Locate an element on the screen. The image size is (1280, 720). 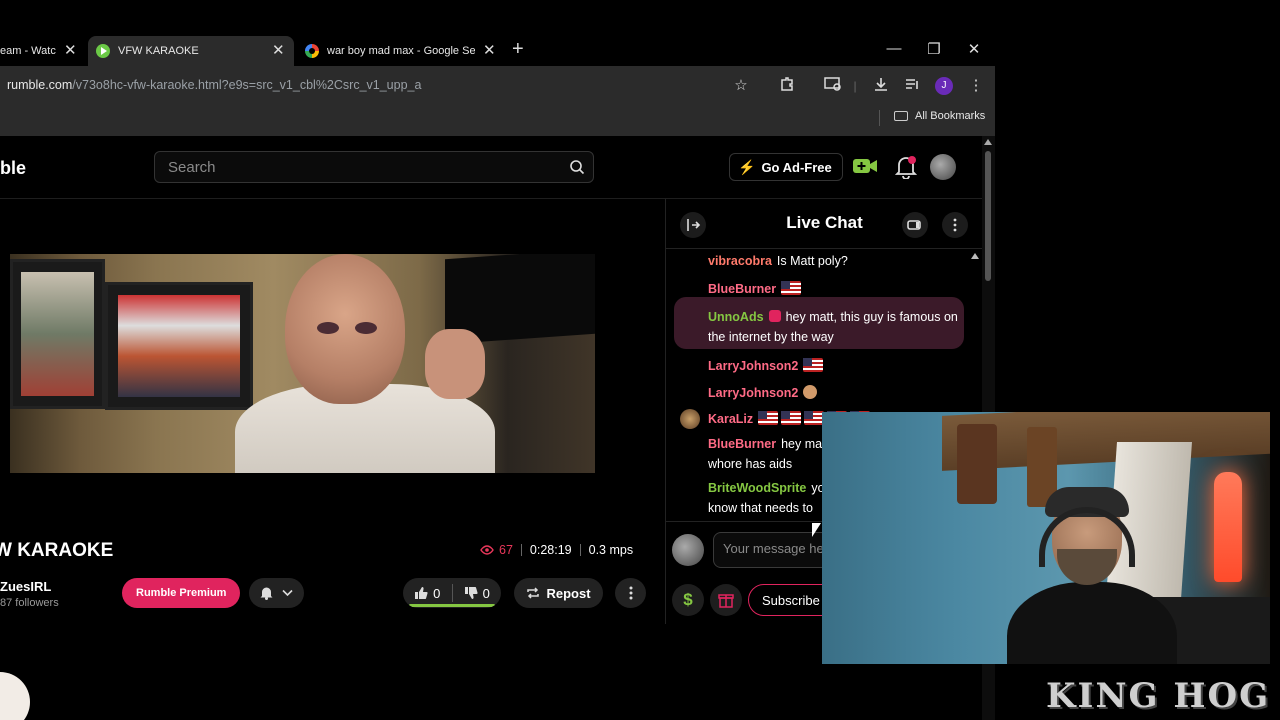
dislike-button: 0 is located at coordinates (476, 593).